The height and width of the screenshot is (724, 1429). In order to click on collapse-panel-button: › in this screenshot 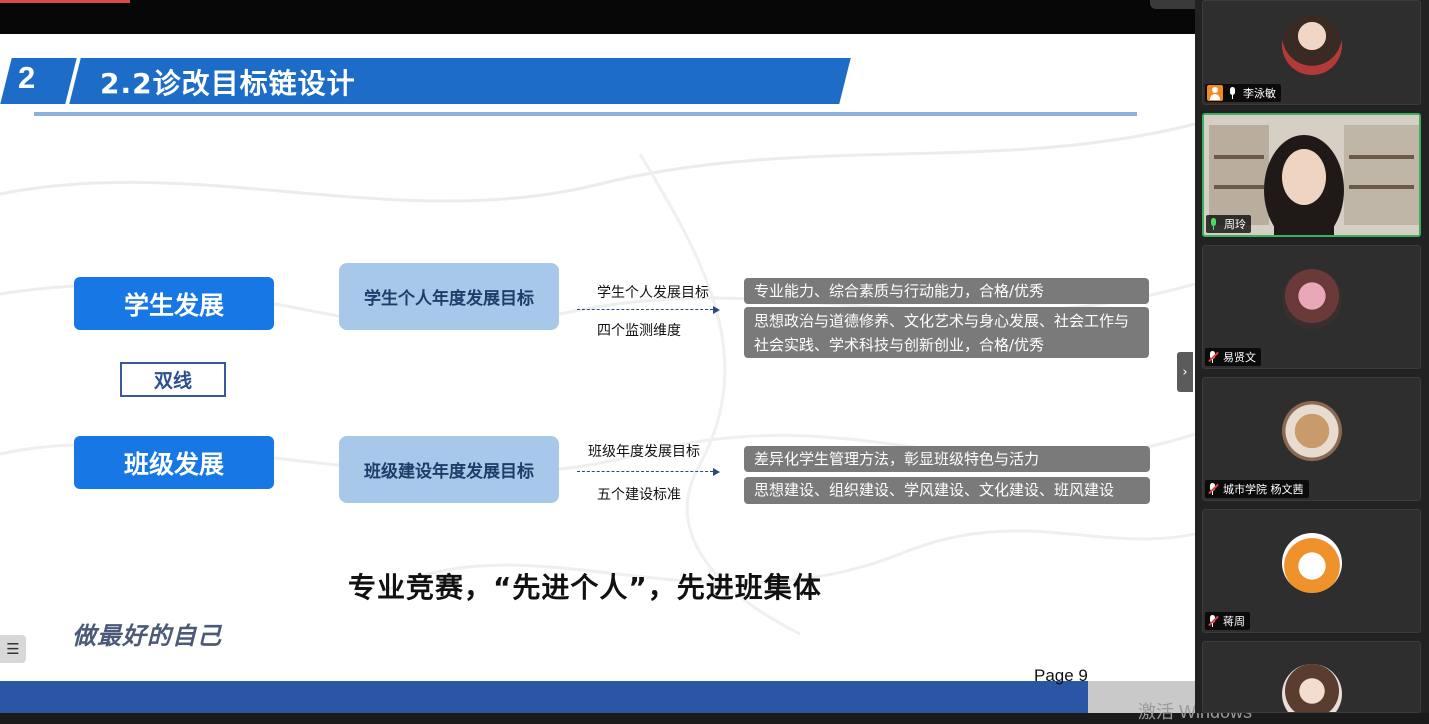, I will do `click(1185, 372)`.